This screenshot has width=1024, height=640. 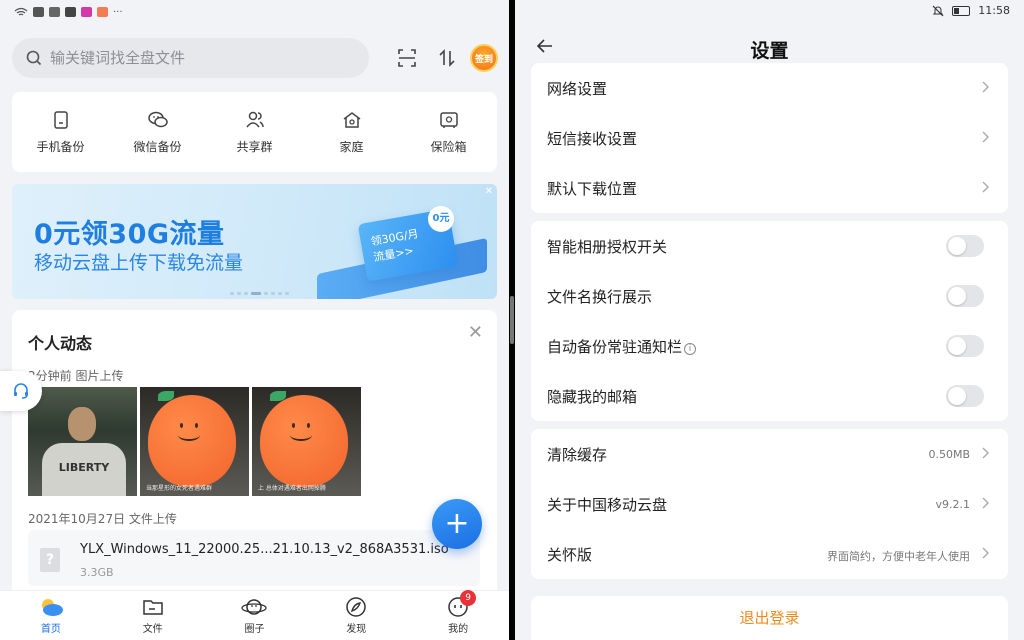 I want to click on logout-label: 退出登录, so click(x=769, y=618).